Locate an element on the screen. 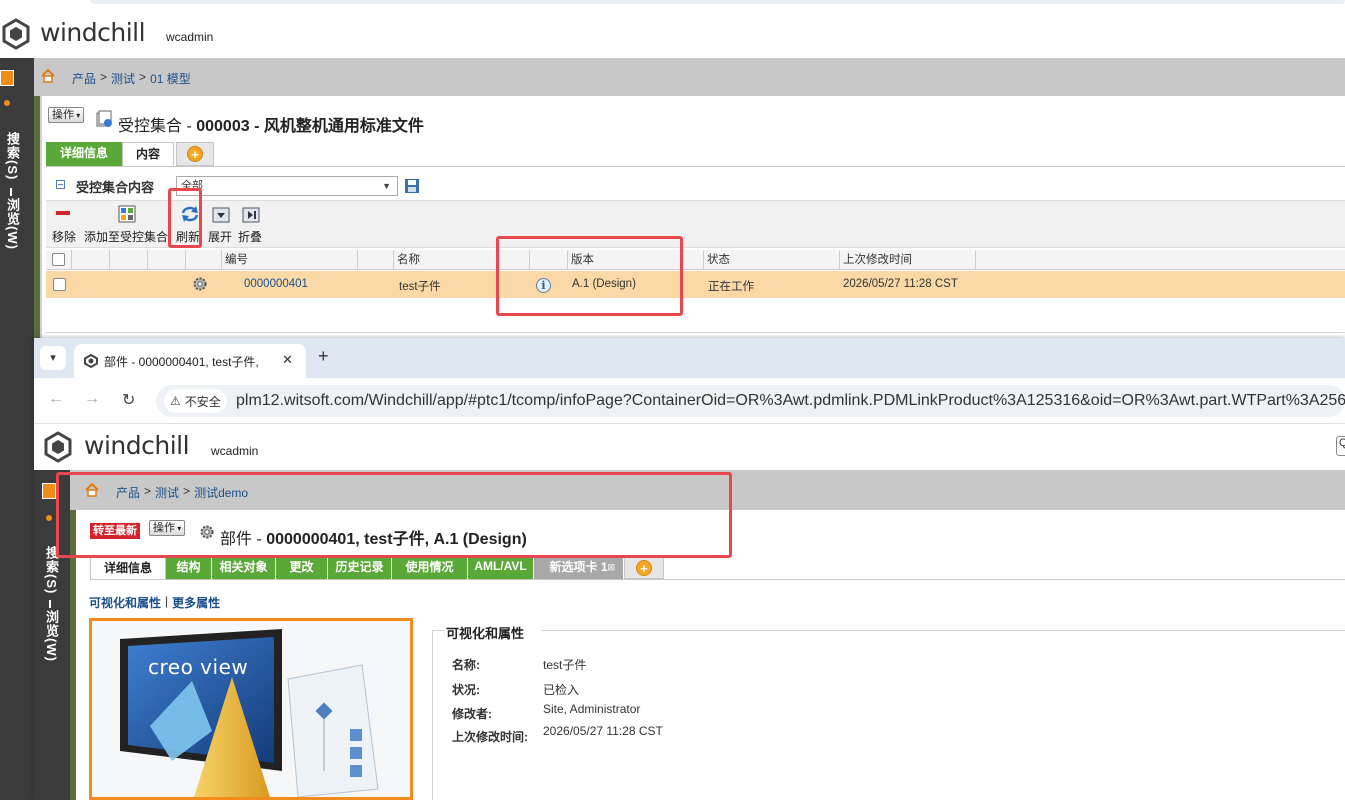  prop-status-value: 已检入 is located at coordinates (561, 690).